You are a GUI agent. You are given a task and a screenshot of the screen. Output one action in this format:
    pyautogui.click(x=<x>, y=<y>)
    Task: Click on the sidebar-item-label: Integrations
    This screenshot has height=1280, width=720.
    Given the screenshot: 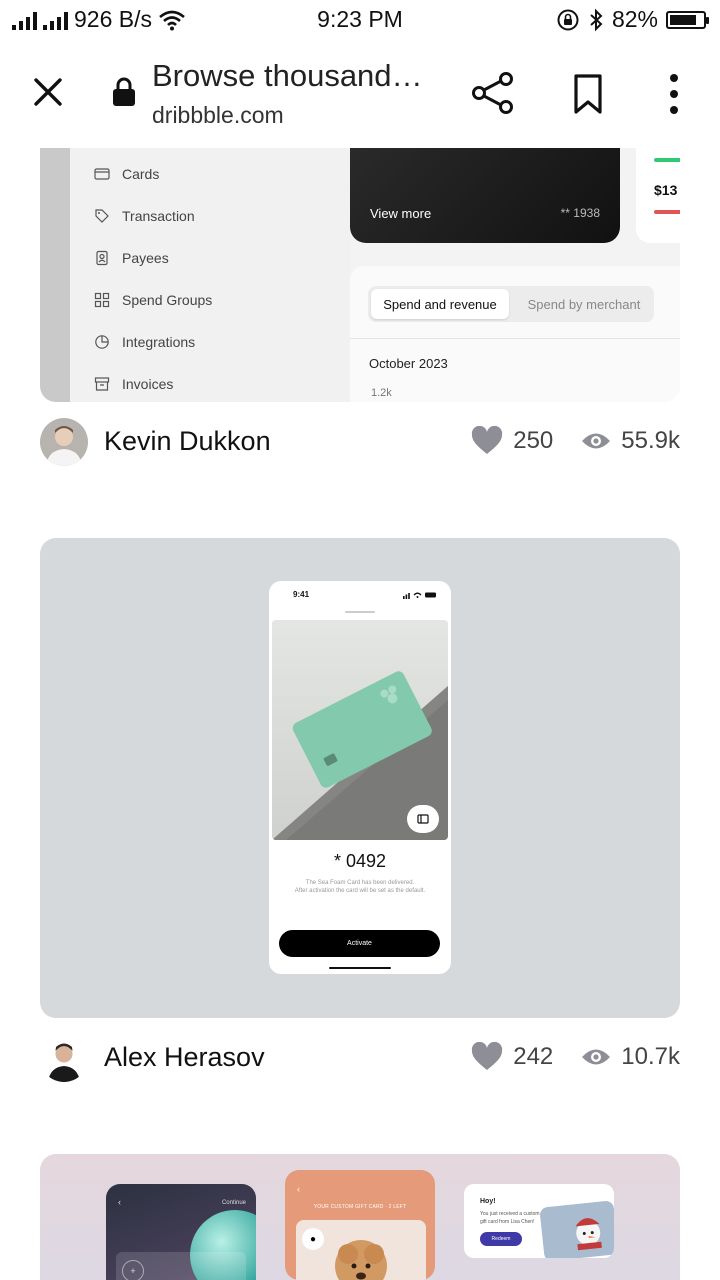 What is the action you would take?
    pyautogui.click(x=159, y=342)
    